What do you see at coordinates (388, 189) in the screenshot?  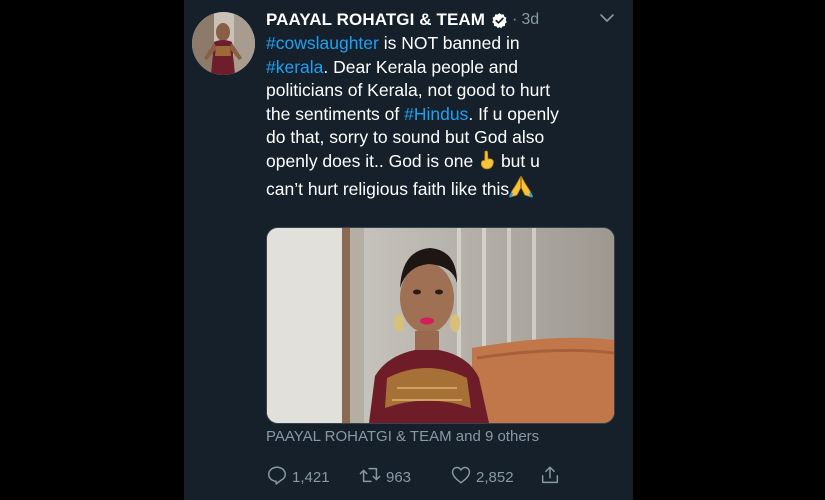 I see `tweet-text-segment: can’t hurt religious faith like this` at bounding box center [388, 189].